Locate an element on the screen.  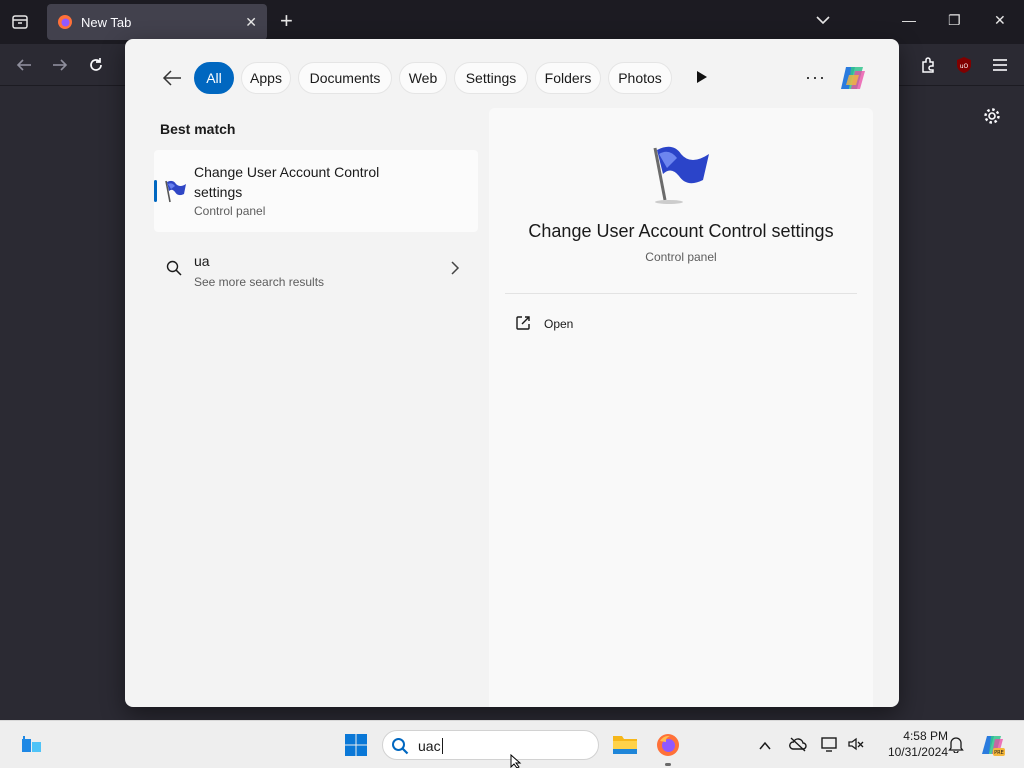
menu-icon is located at coordinates (1000, 65).